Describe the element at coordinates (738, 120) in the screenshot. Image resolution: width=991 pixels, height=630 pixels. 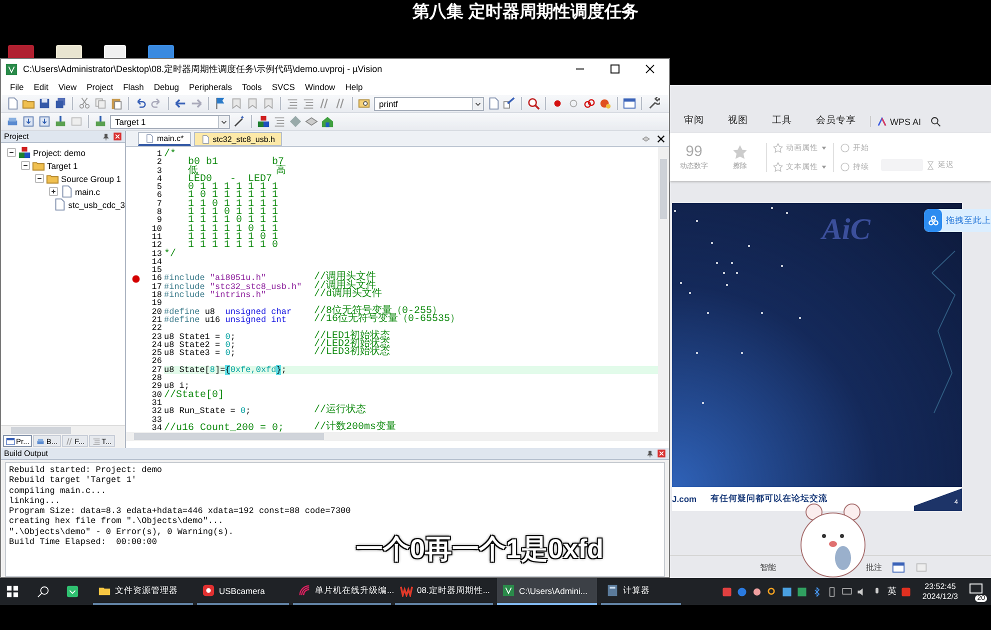
I see `ribbon-tab: 视图` at that location.